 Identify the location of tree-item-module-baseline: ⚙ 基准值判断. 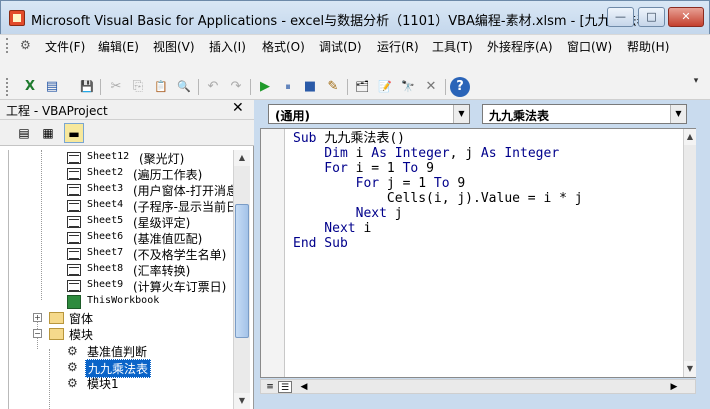
(121, 351).